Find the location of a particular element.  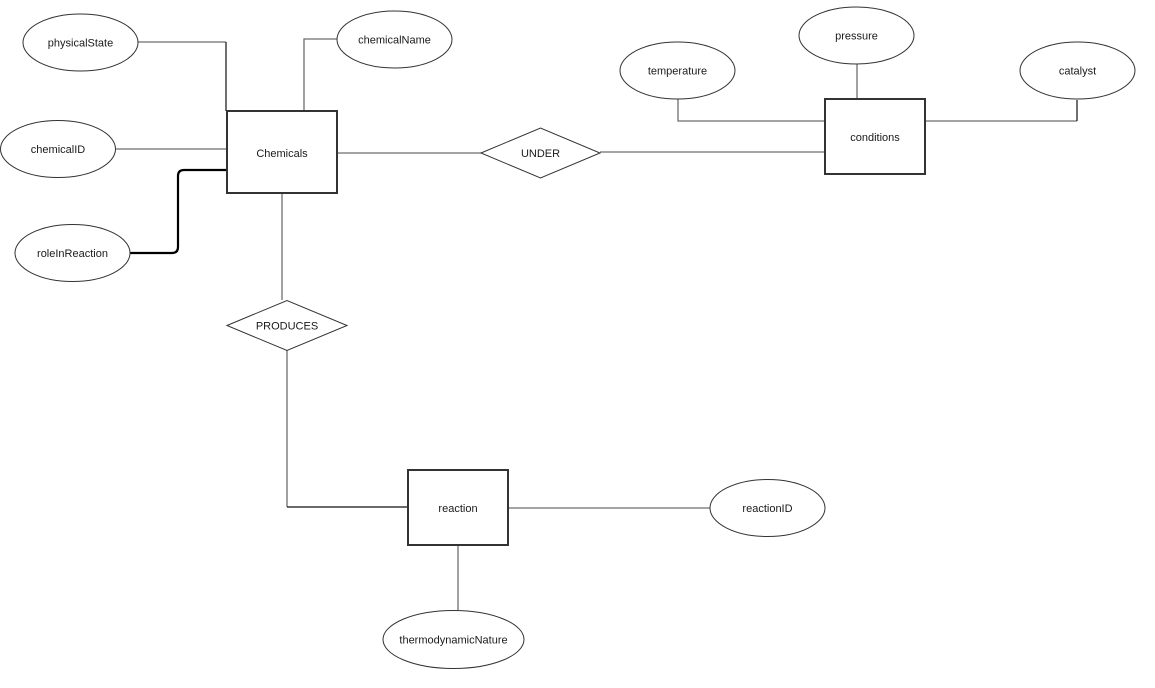

attribute-chemicalID: chemicalID is located at coordinates (58, 149).